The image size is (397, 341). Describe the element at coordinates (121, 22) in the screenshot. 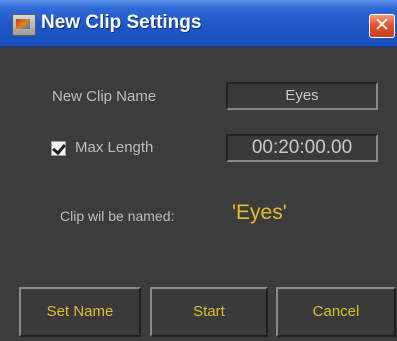

I see `window-title: New Clip Settings` at that location.